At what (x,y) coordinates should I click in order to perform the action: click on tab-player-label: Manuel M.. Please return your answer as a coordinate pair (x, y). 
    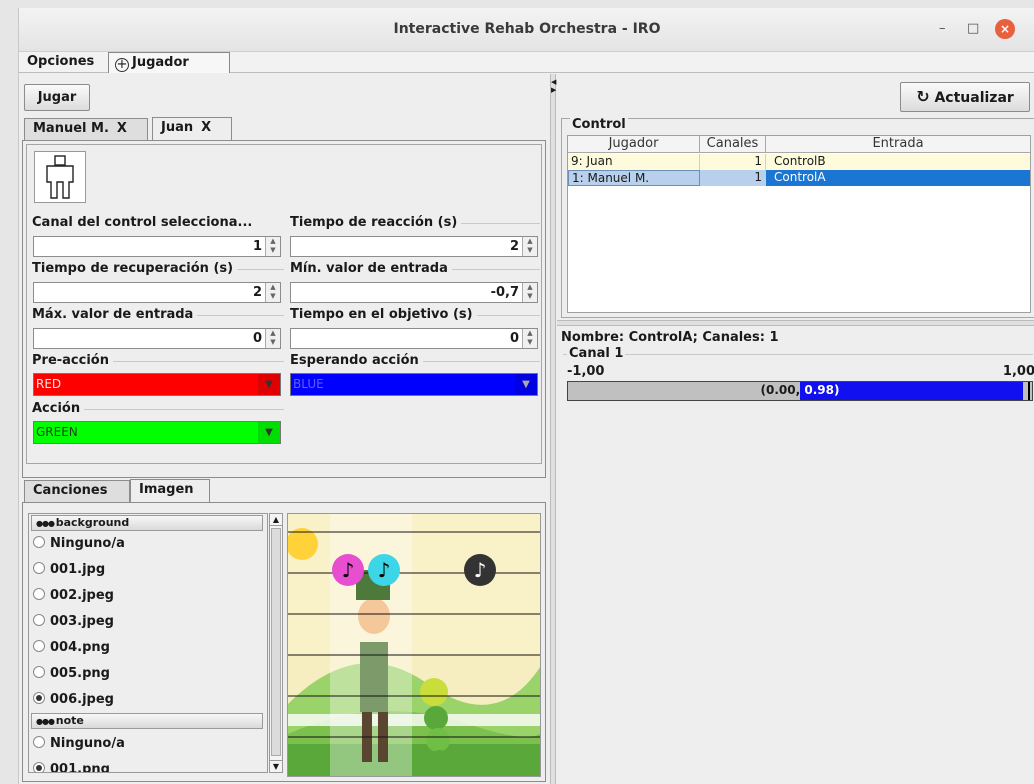
    Looking at the image, I should click on (71, 128).